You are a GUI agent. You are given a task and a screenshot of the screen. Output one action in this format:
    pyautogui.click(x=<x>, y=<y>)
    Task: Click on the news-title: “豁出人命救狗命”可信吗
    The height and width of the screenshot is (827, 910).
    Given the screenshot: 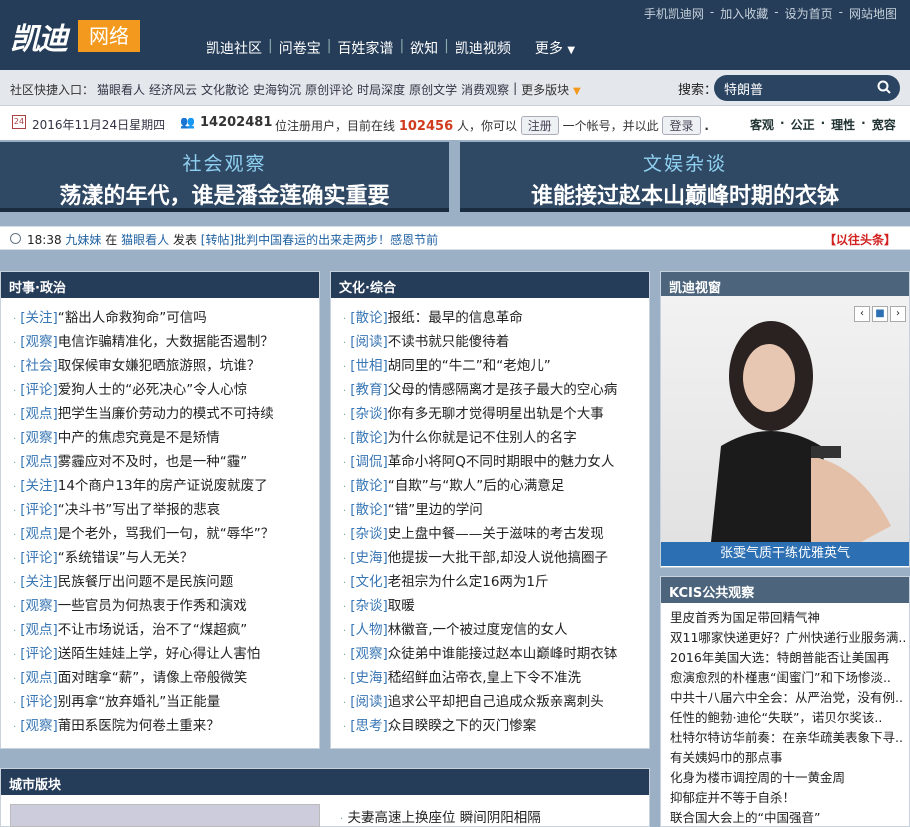 What is the action you would take?
    pyautogui.click(x=132, y=318)
    